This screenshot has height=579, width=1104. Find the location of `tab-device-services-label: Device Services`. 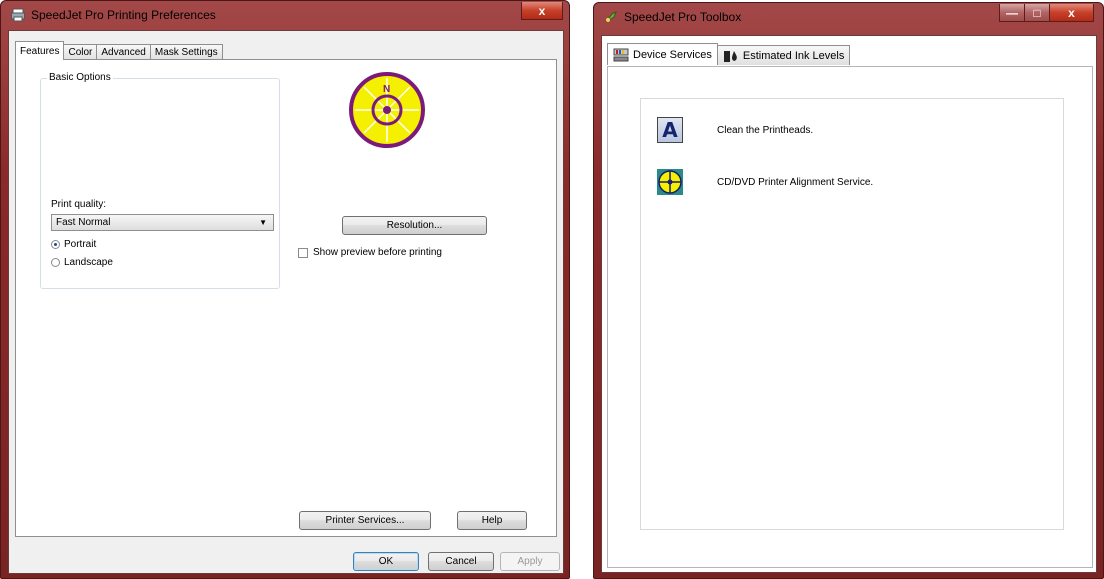

tab-device-services-label: Device Services is located at coordinates (672, 54).